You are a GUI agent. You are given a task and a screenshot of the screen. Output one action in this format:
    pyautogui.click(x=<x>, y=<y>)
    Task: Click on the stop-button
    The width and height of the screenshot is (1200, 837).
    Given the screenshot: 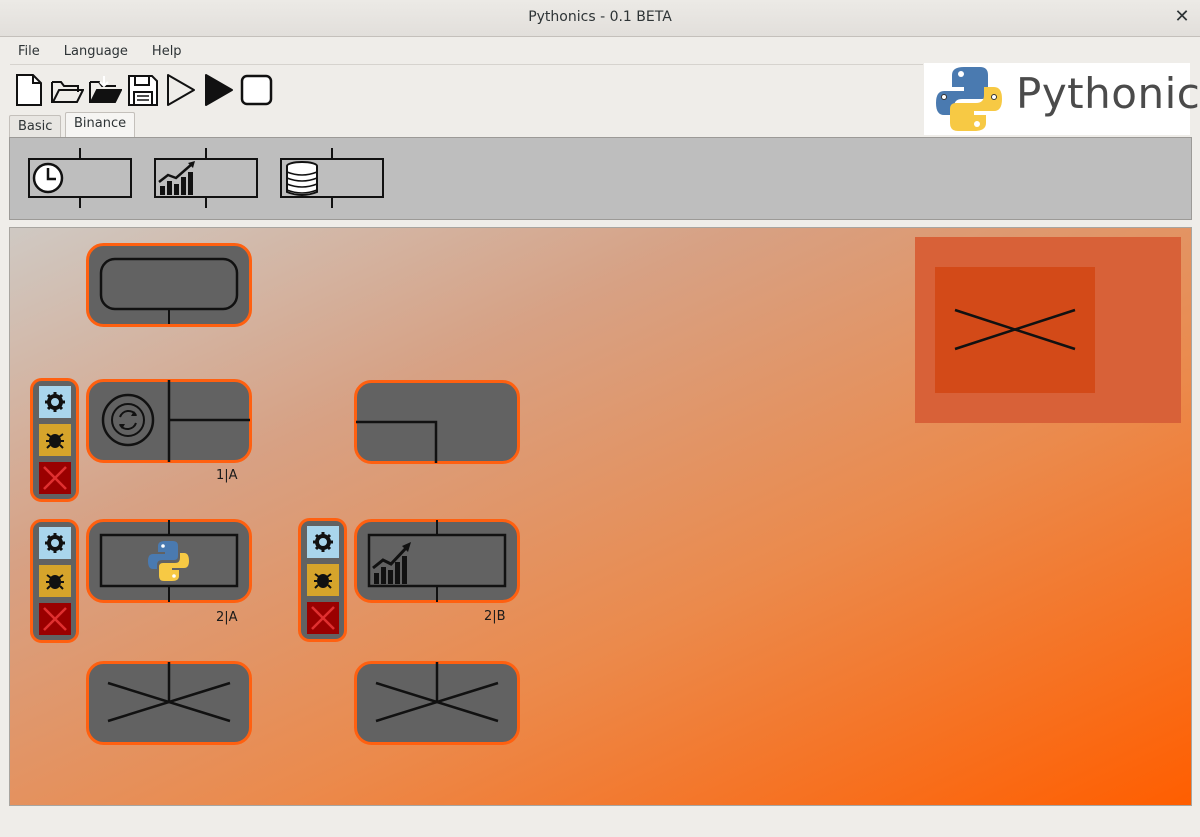 What is the action you would take?
    pyautogui.click(x=257, y=90)
    